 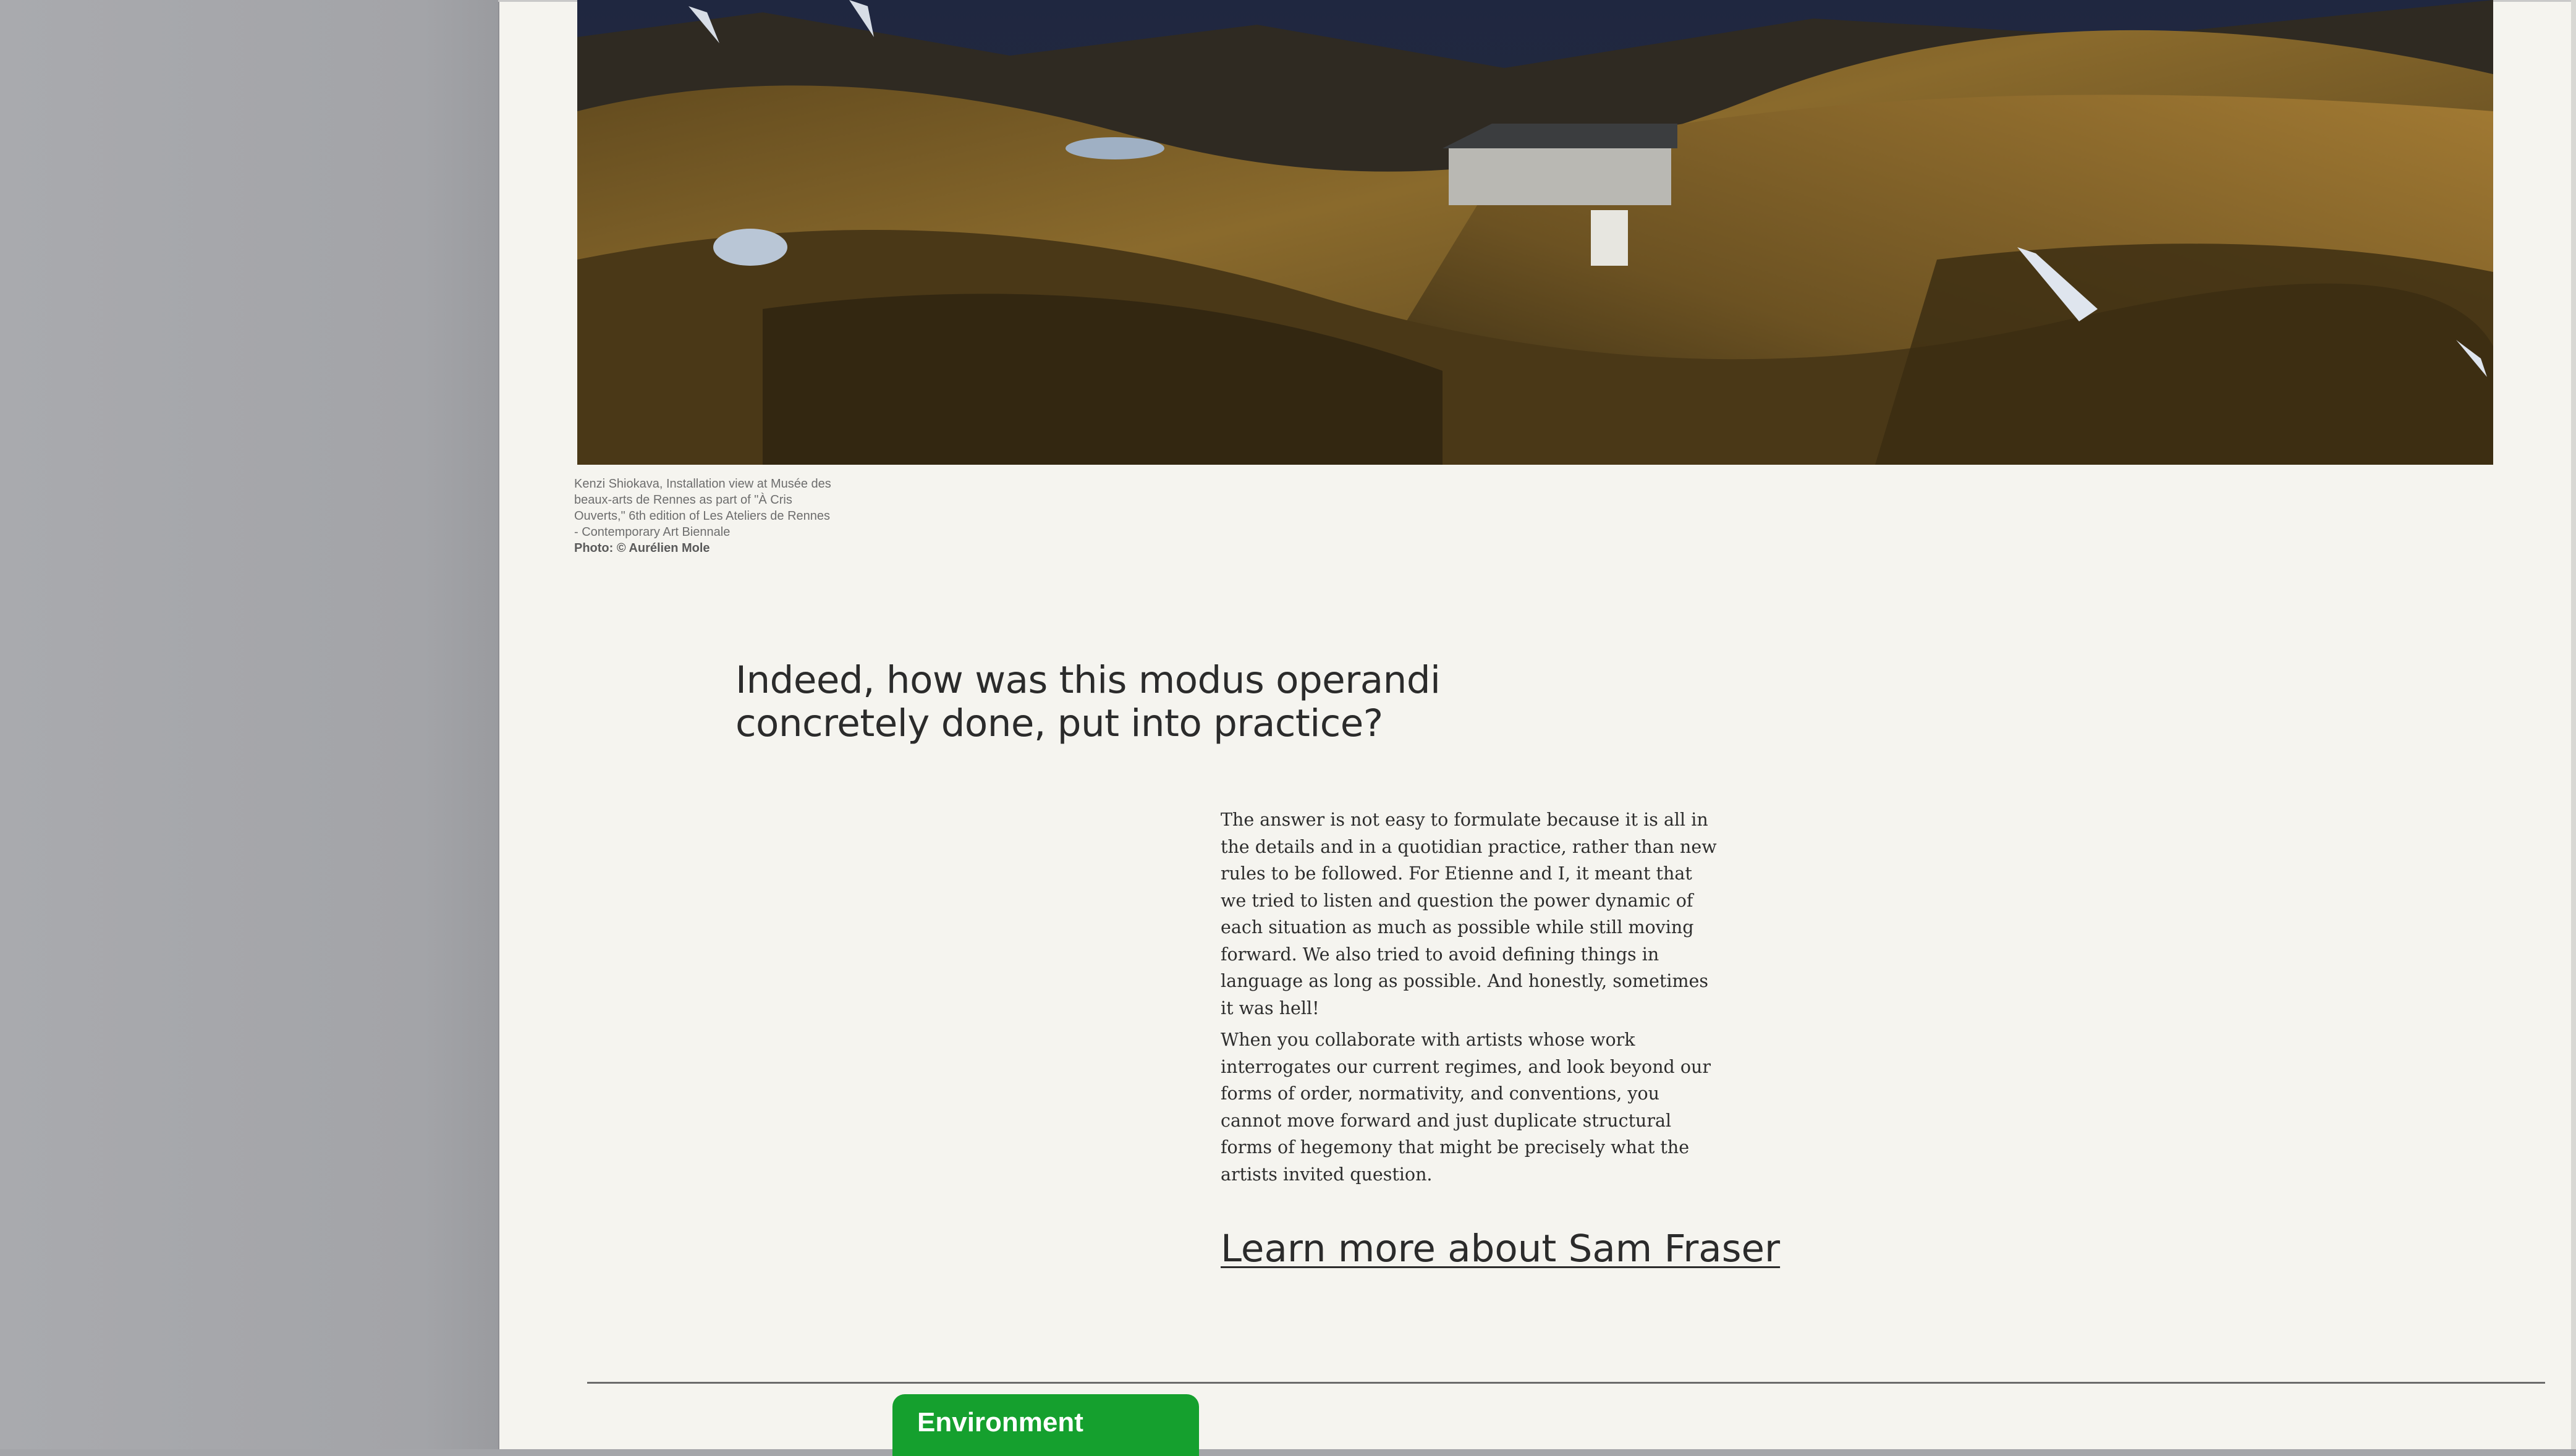 I want to click on heading-line: Indeed, how was this modus operandi, so click(x=1088, y=680).